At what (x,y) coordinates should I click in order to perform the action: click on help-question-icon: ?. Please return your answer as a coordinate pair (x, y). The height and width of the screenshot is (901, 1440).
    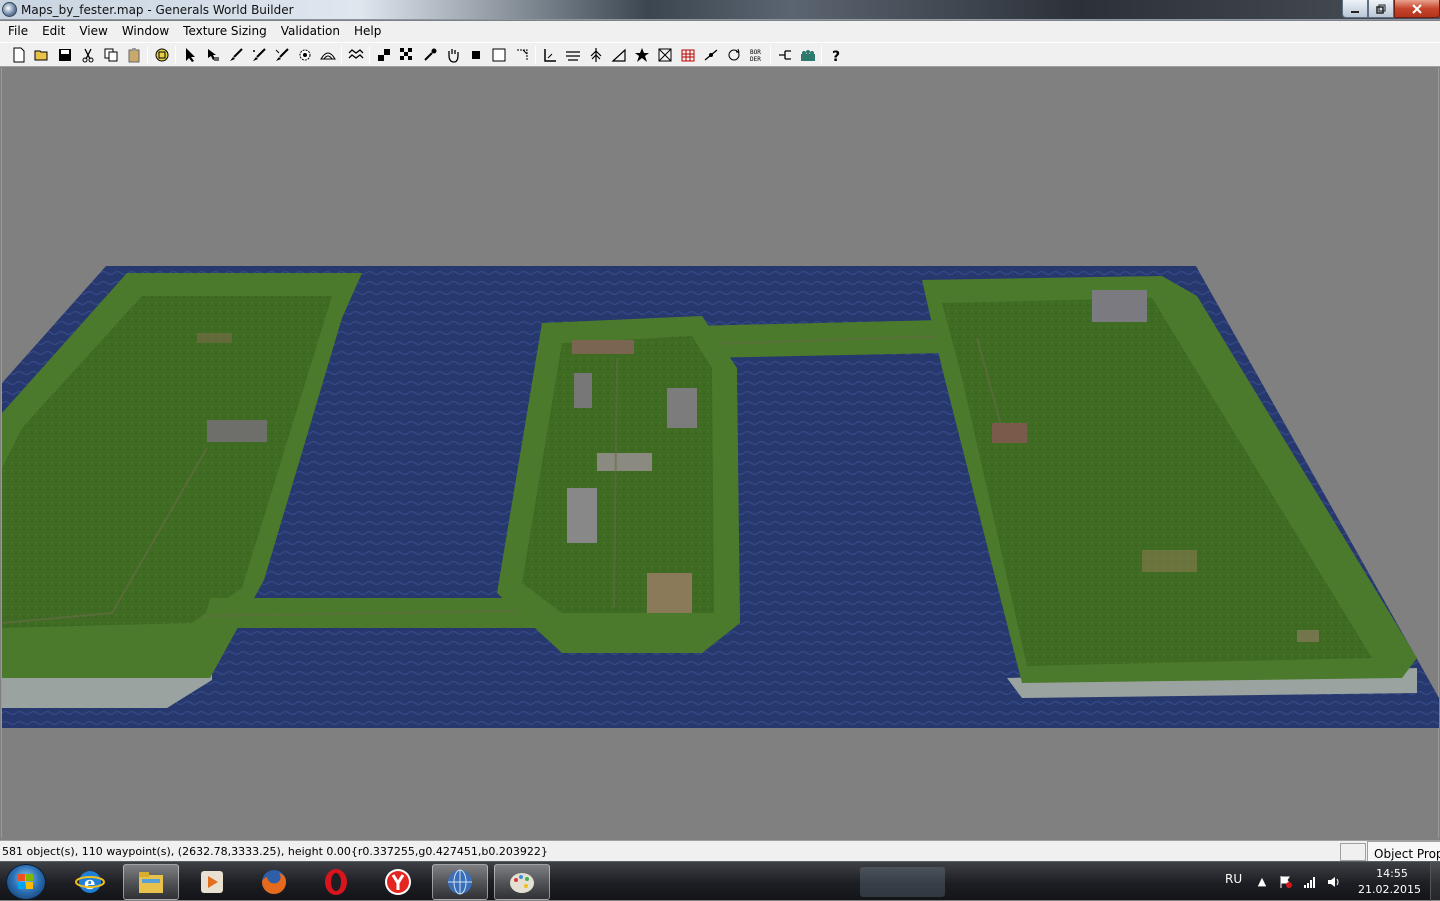
    Looking at the image, I should click on (836, 56).